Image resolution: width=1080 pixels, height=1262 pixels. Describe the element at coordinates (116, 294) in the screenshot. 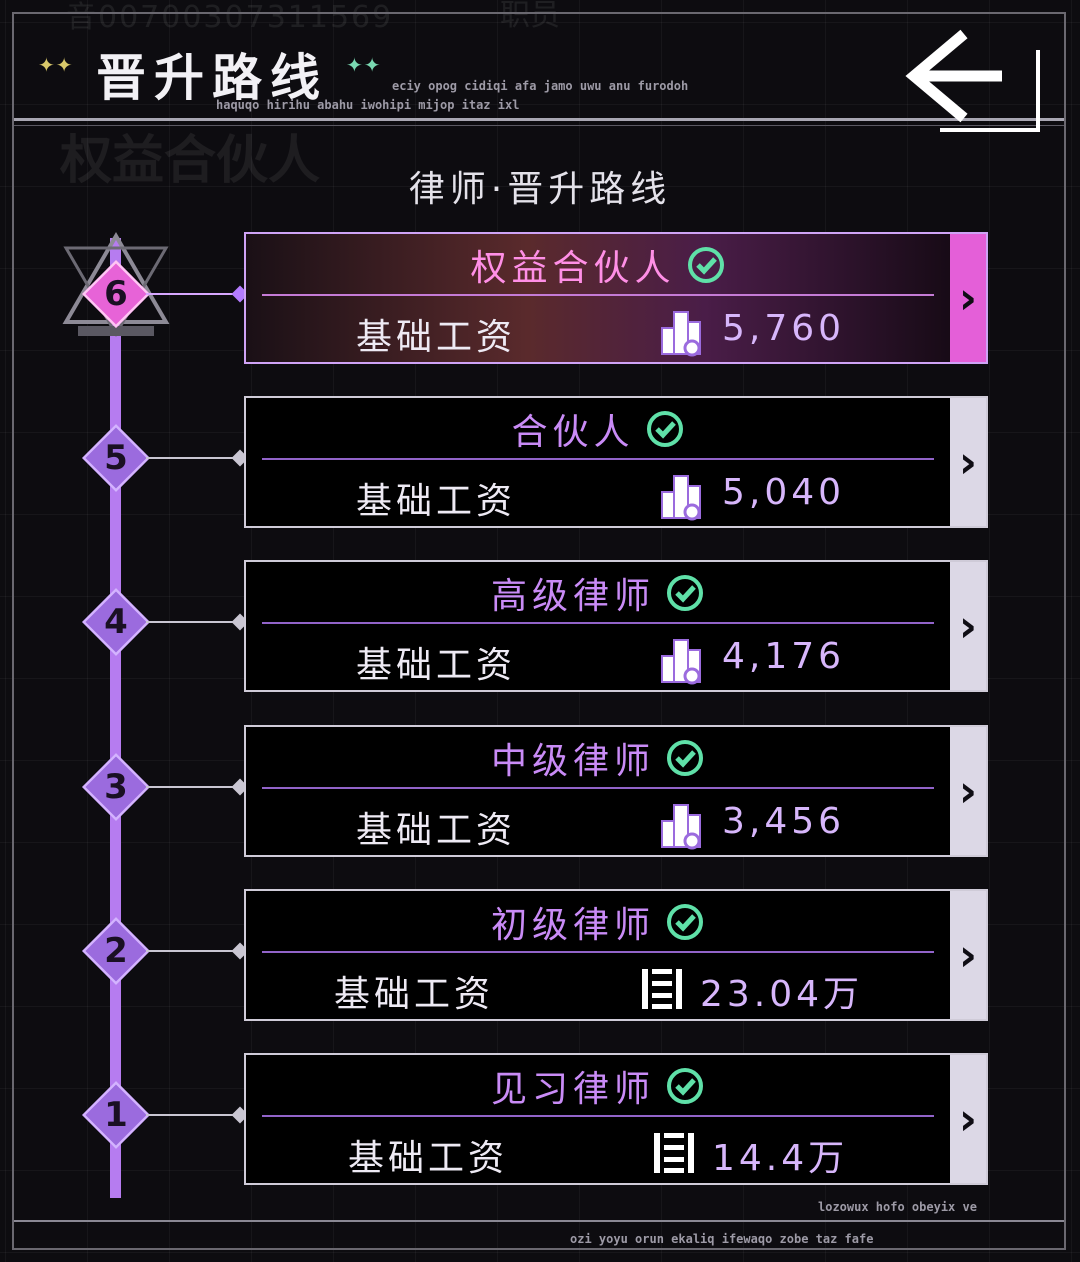

I see `rank-badge-6: 6` at that location.